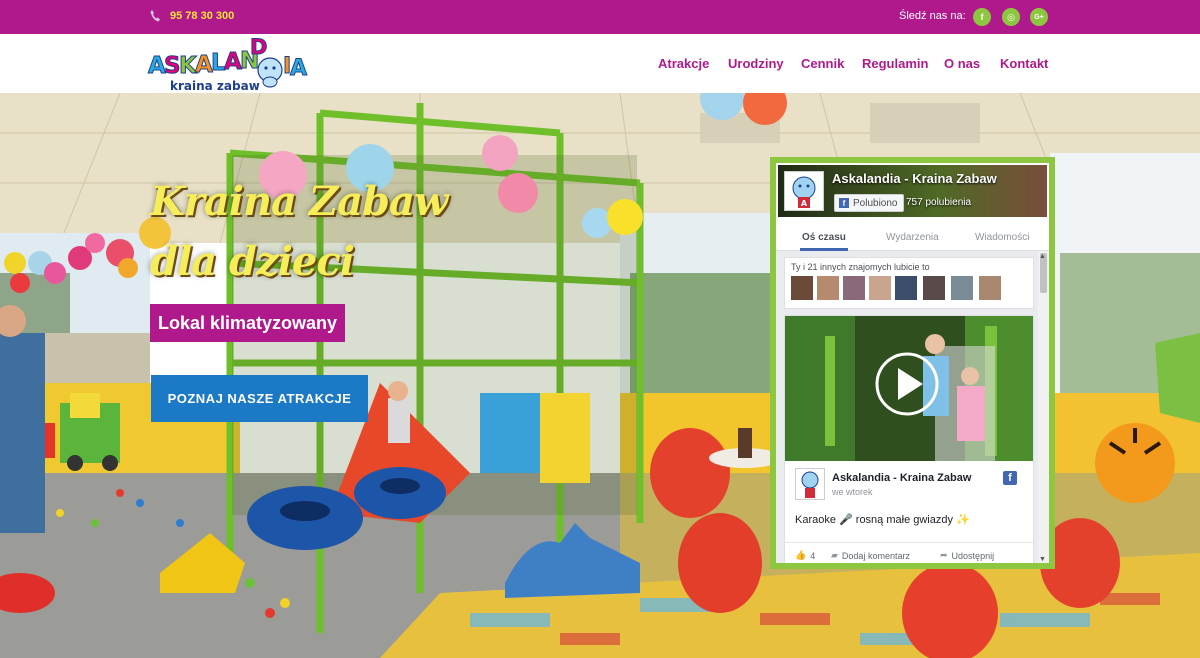  Describe the element at coordinates (901, 478) in the screenshot. I see `fb-post-author: Askalandia - Kraina Zabaw` at that location.